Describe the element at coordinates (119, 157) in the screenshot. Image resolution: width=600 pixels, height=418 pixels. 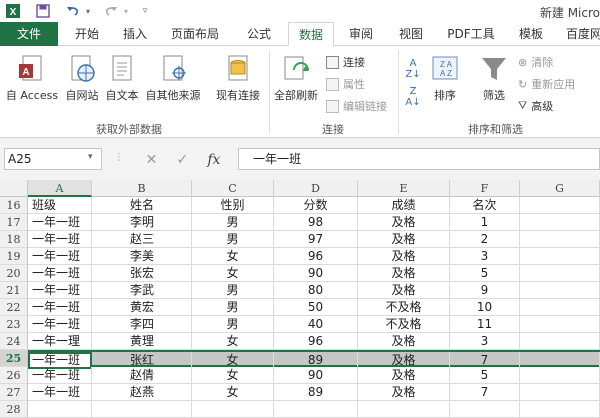
I see `formula-bar-grip: ⋮` at that location.